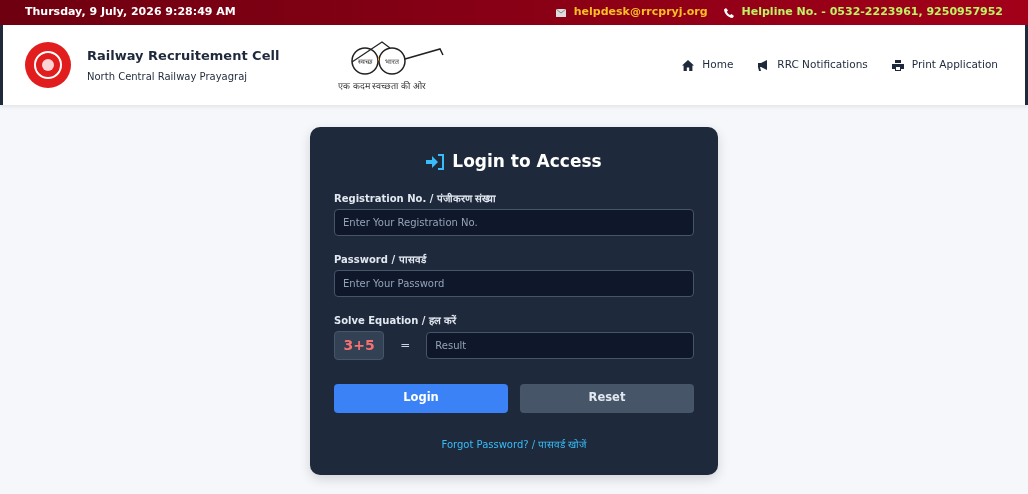 This screenshot has width=1028, height=494. What do you see at coordinates (944, 65) in the screenshot?
I see `nav-link: Print Application` at bounding box center [944, 65].